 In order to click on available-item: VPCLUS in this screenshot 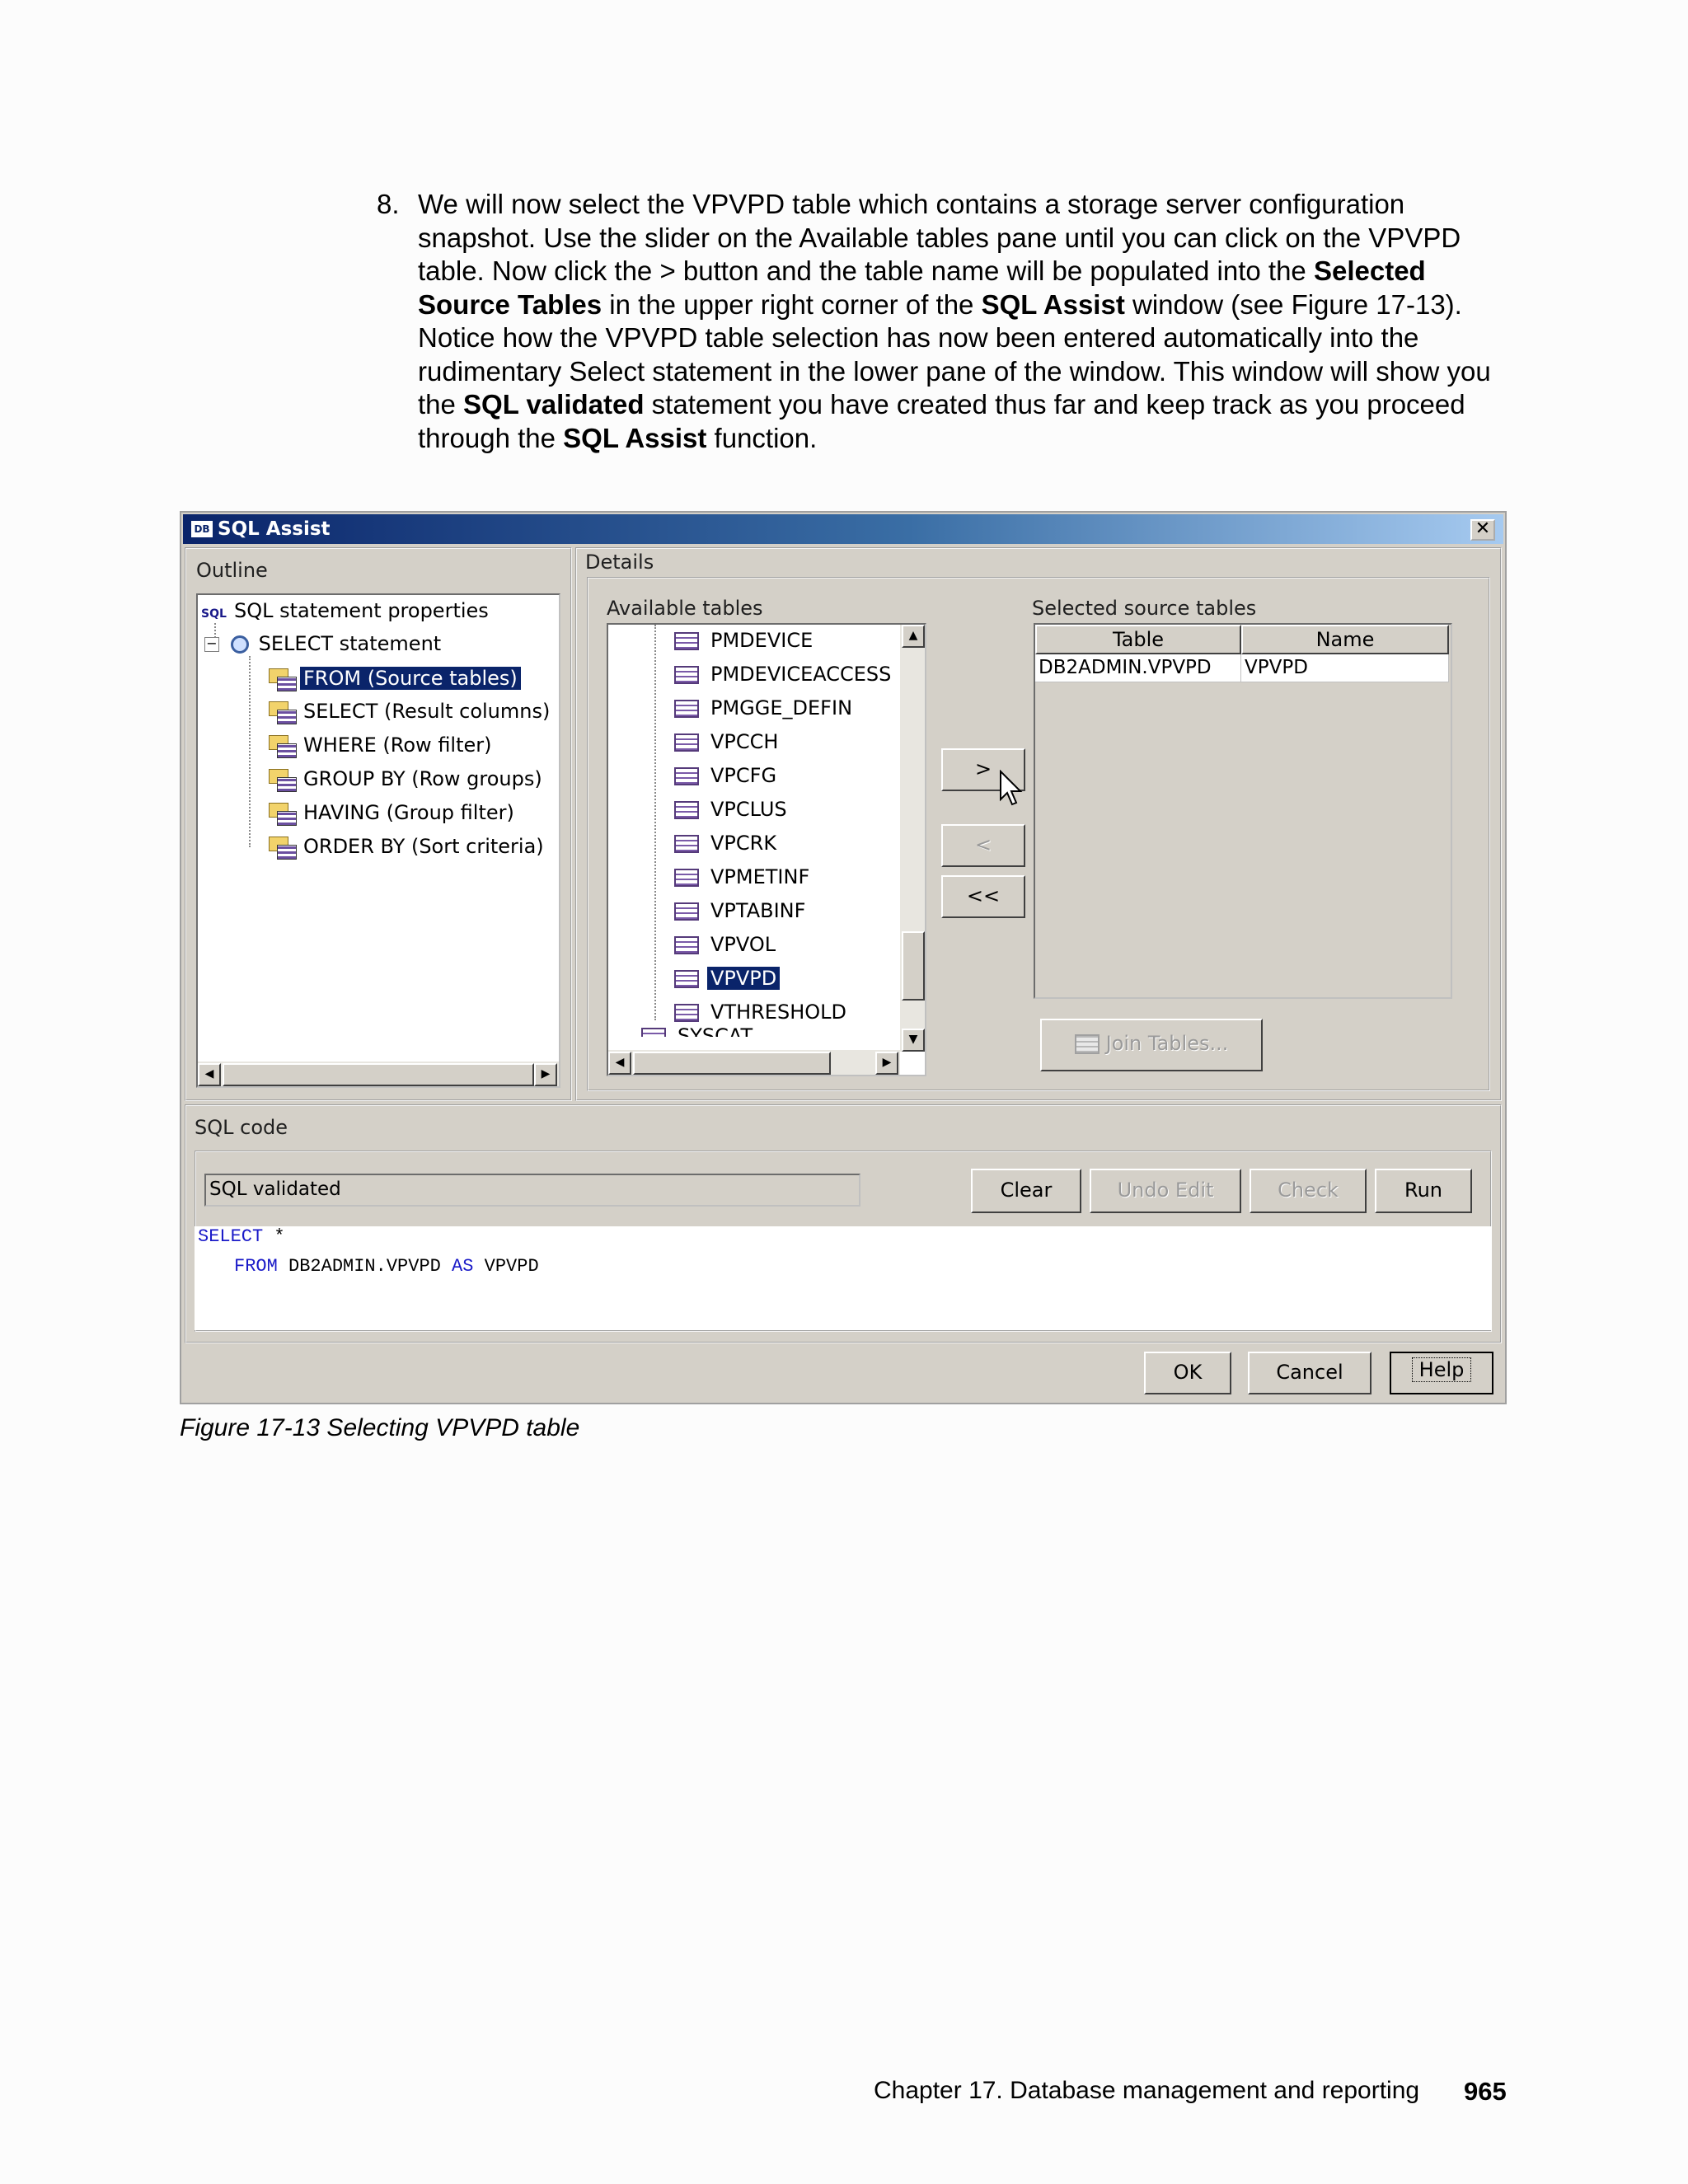, I will do `click(732, 809)`.